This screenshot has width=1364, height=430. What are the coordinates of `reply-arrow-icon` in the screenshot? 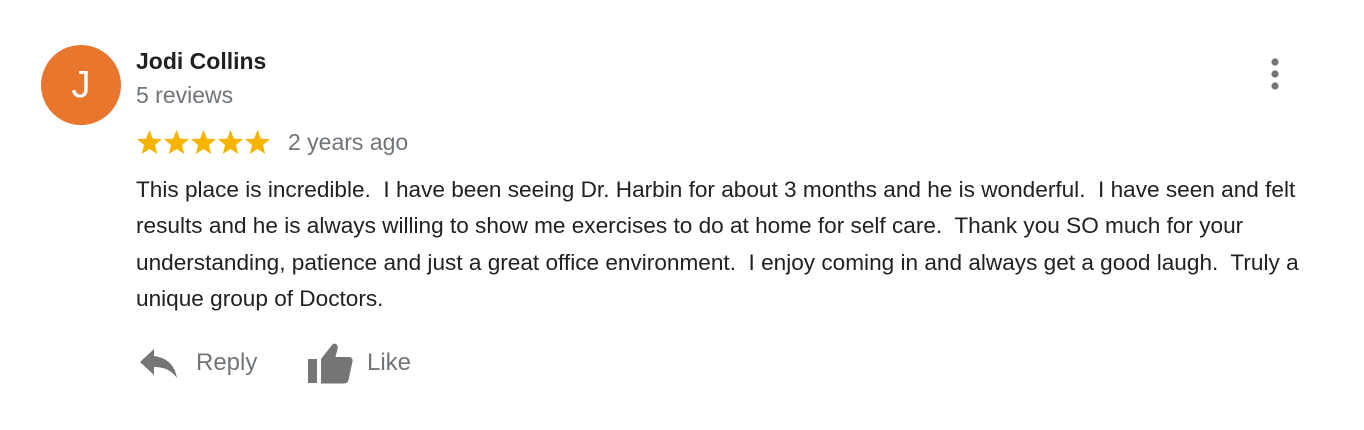 It's located at (158, 363).